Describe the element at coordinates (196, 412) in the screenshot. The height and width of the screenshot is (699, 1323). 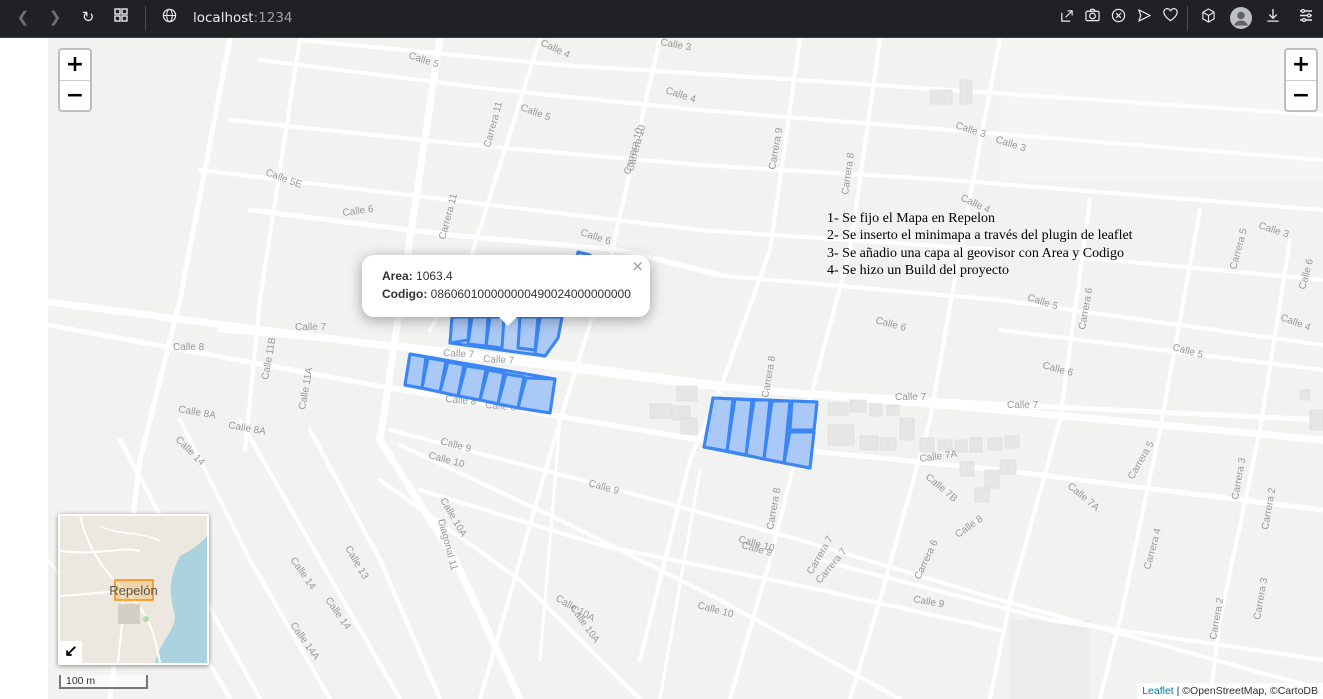
I see `street-label: Calle 8A` at that location.